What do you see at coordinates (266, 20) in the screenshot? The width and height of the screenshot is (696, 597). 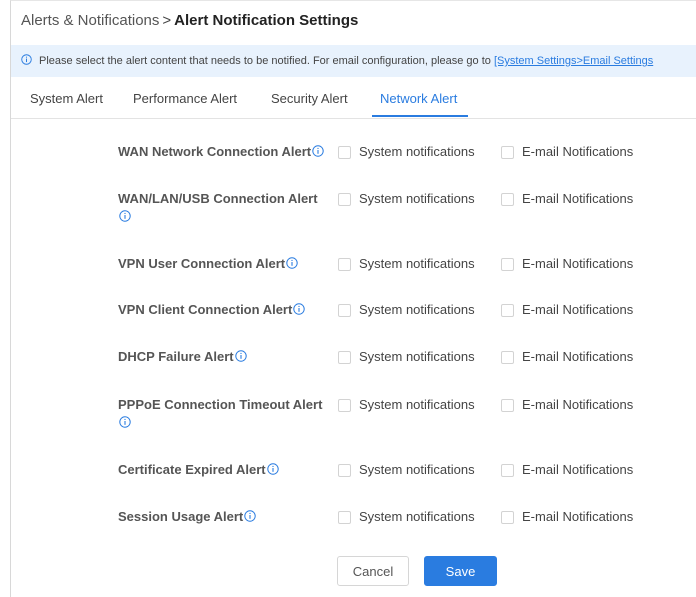 I see `page-title: Alert Notification Settings` at bounding box center [266, 20].